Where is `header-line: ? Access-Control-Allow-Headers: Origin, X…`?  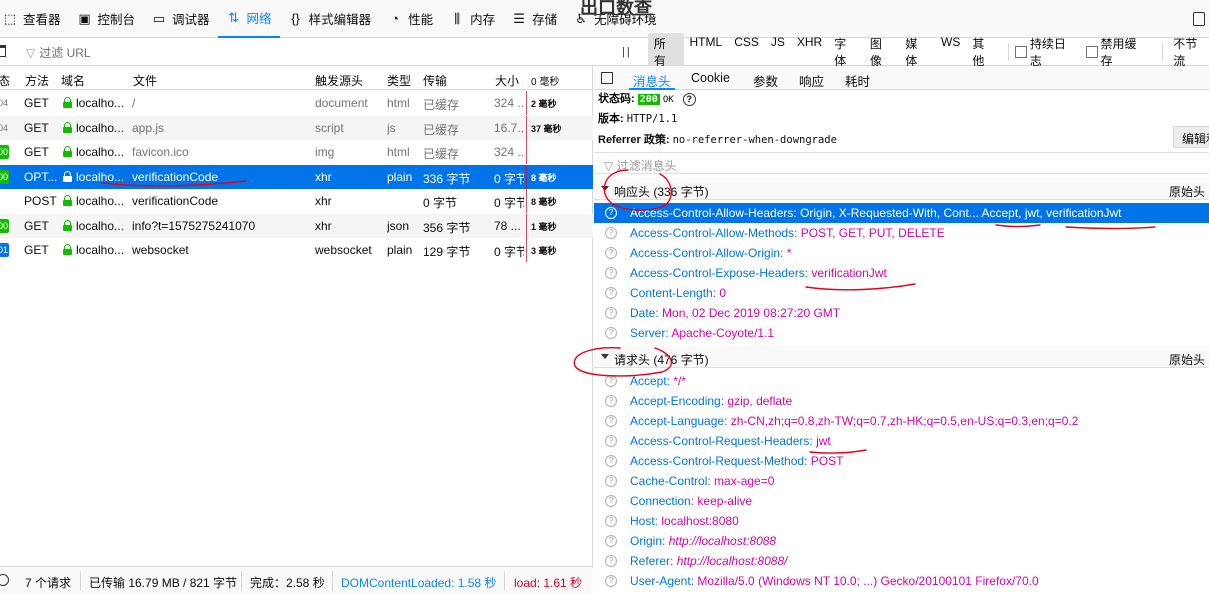 header-line: ? Access-Control-Allow-Headers: Origin, X… is located at coordinates (901, 213).